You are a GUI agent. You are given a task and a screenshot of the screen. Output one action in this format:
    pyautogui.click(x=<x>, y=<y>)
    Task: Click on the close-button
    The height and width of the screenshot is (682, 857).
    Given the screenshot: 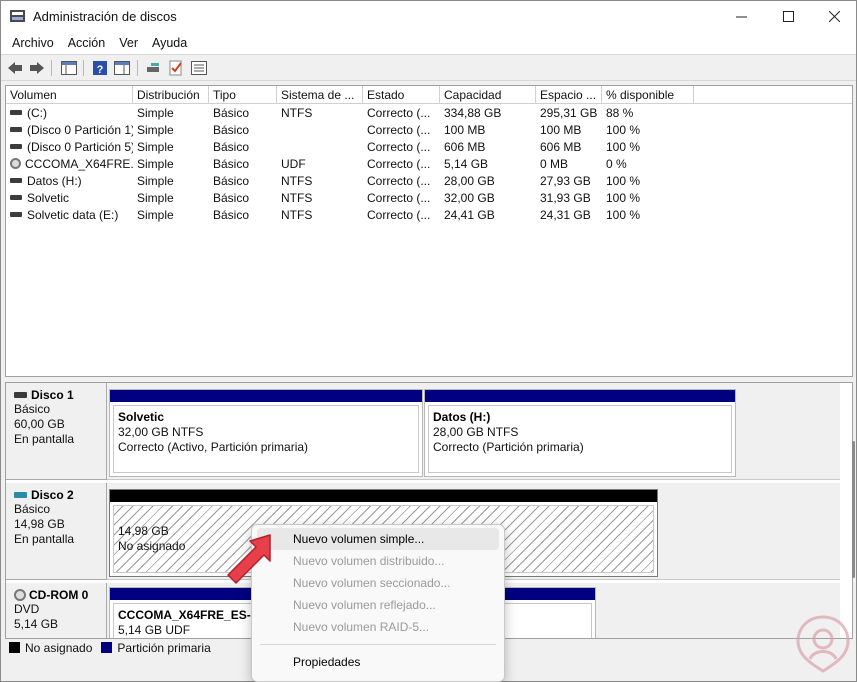 What is the action you would take?
    pyautogui.click(x=834, y=16)
    